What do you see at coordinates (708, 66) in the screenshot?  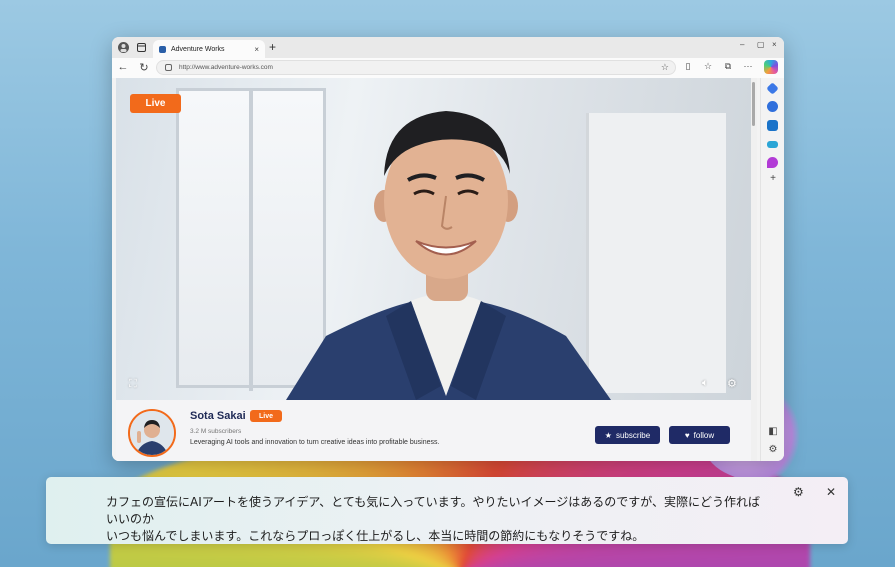 I see `favorites-icon: ☆` at bounding box center [708, 66].